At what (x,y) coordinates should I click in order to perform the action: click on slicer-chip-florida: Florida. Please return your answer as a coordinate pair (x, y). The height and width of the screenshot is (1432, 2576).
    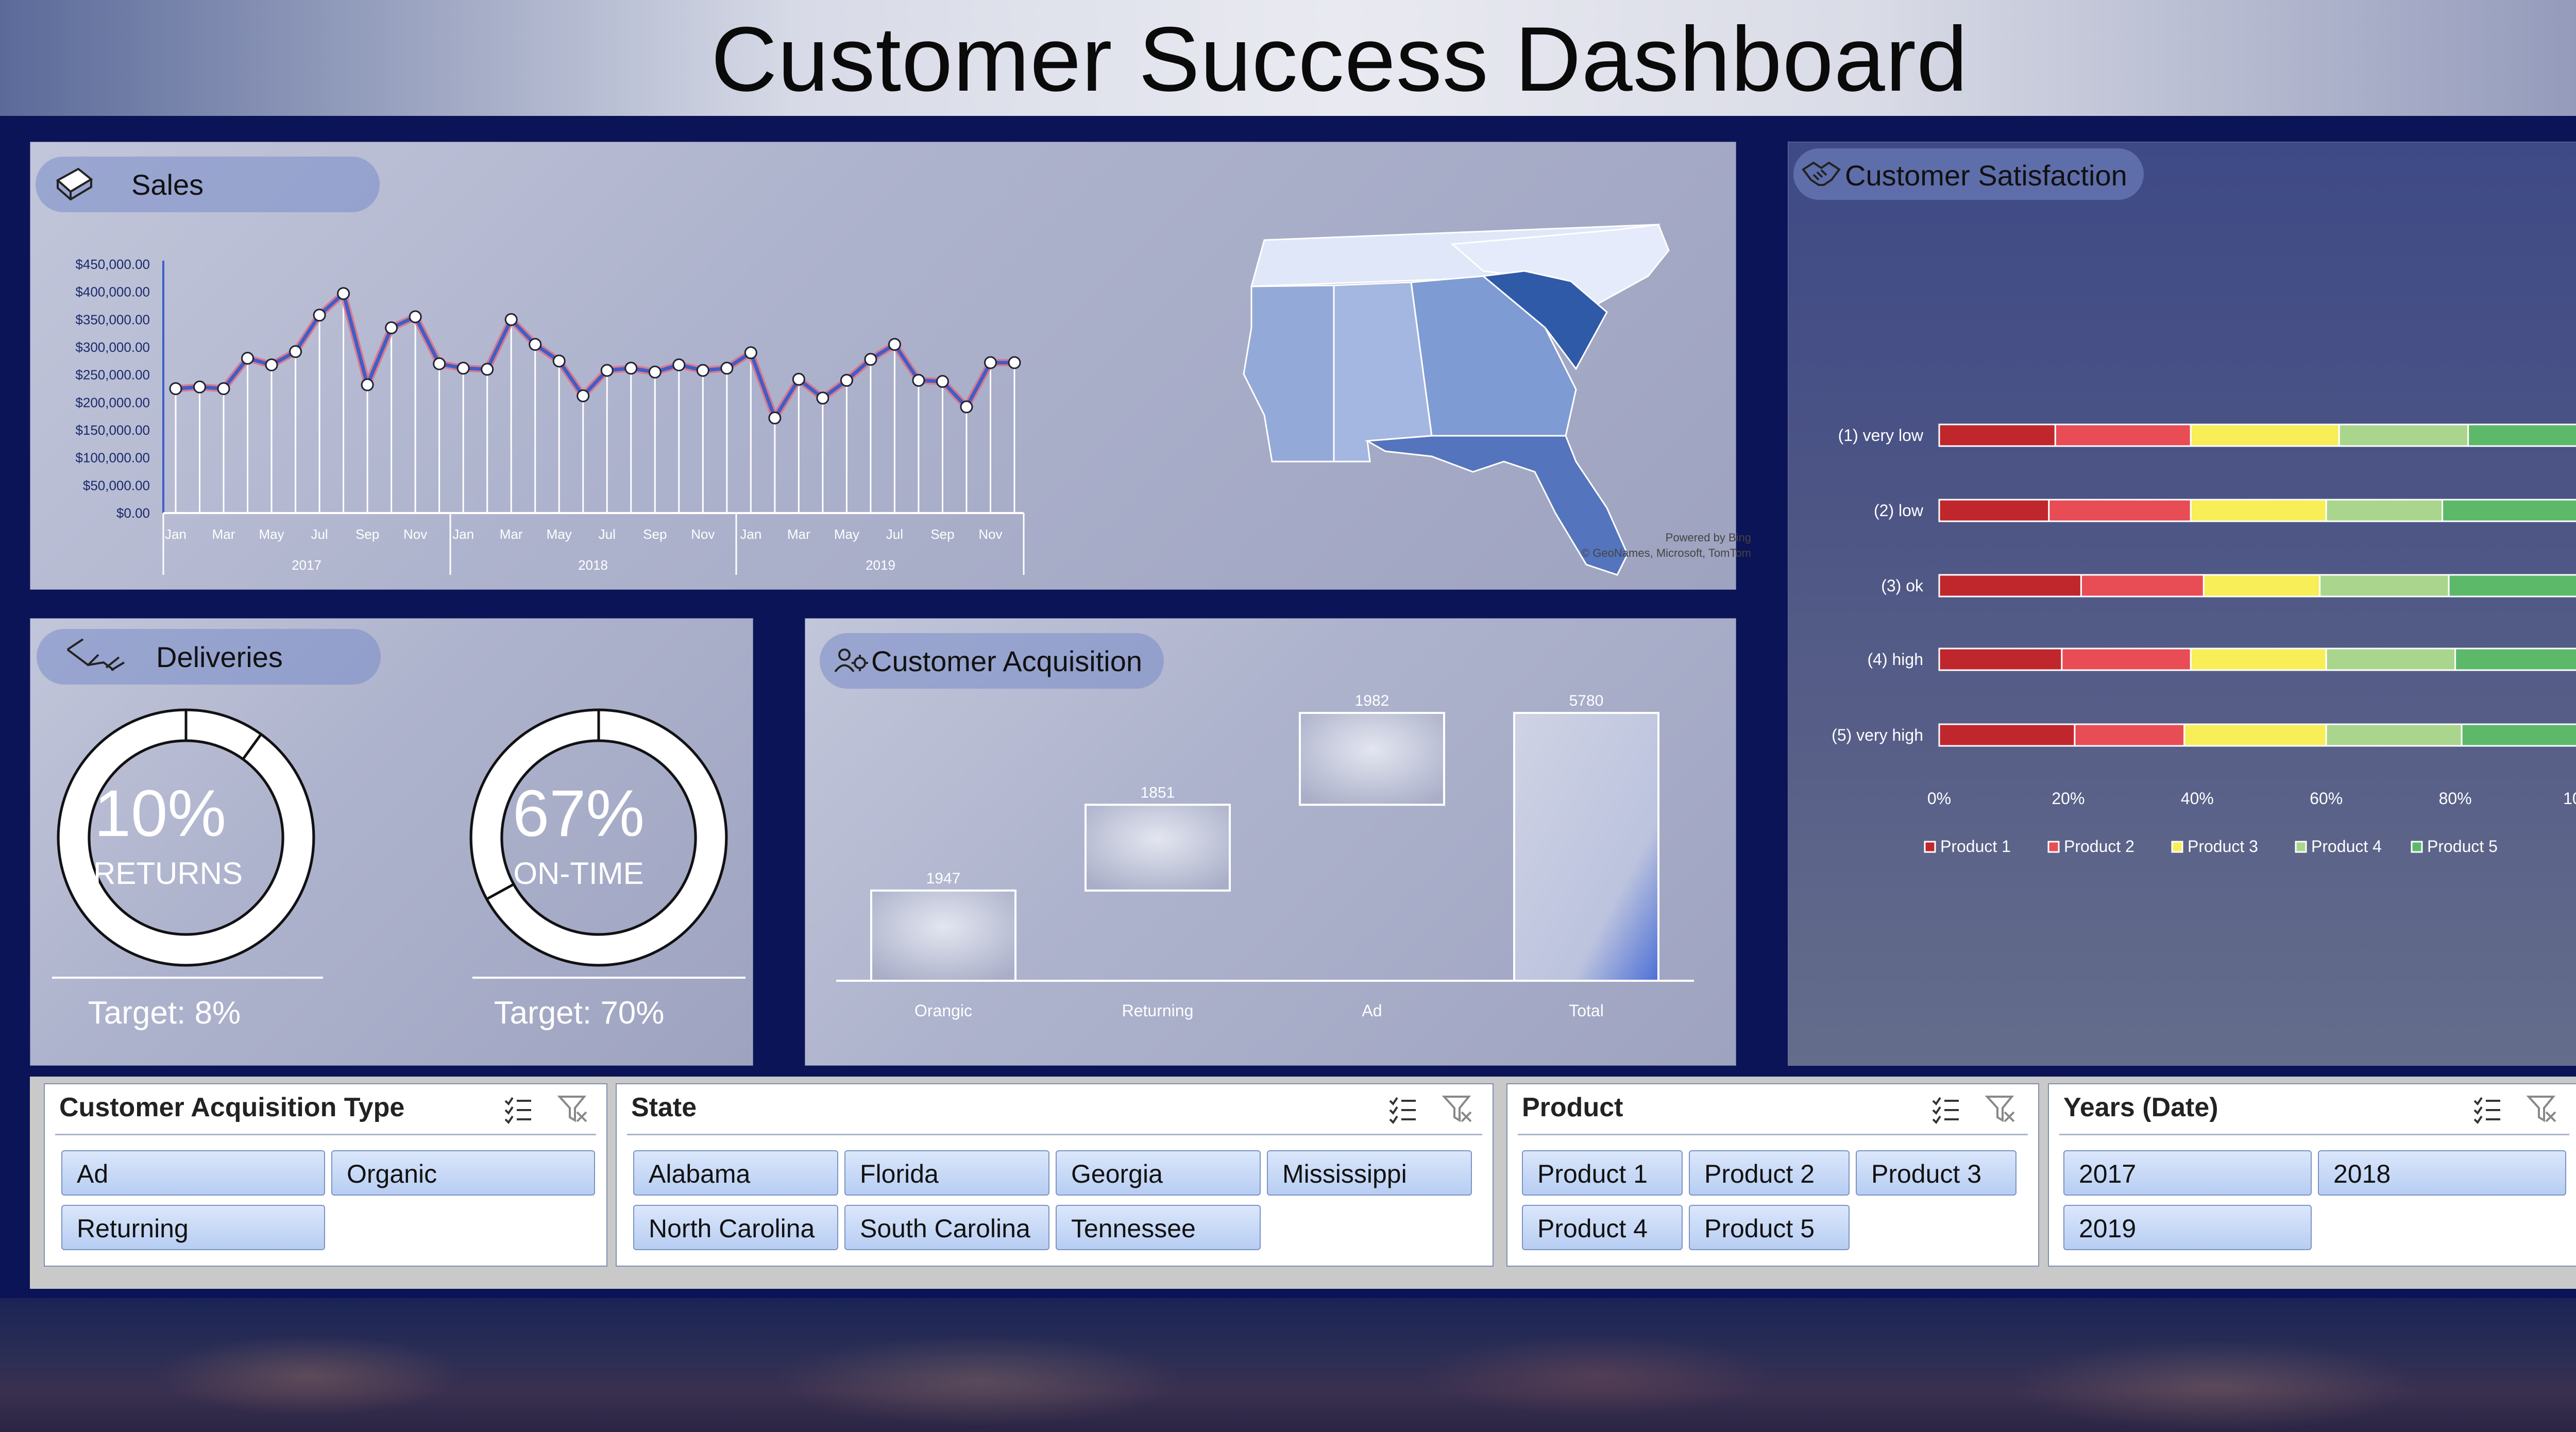
    Looking at the image, I should click on (946, 1173).